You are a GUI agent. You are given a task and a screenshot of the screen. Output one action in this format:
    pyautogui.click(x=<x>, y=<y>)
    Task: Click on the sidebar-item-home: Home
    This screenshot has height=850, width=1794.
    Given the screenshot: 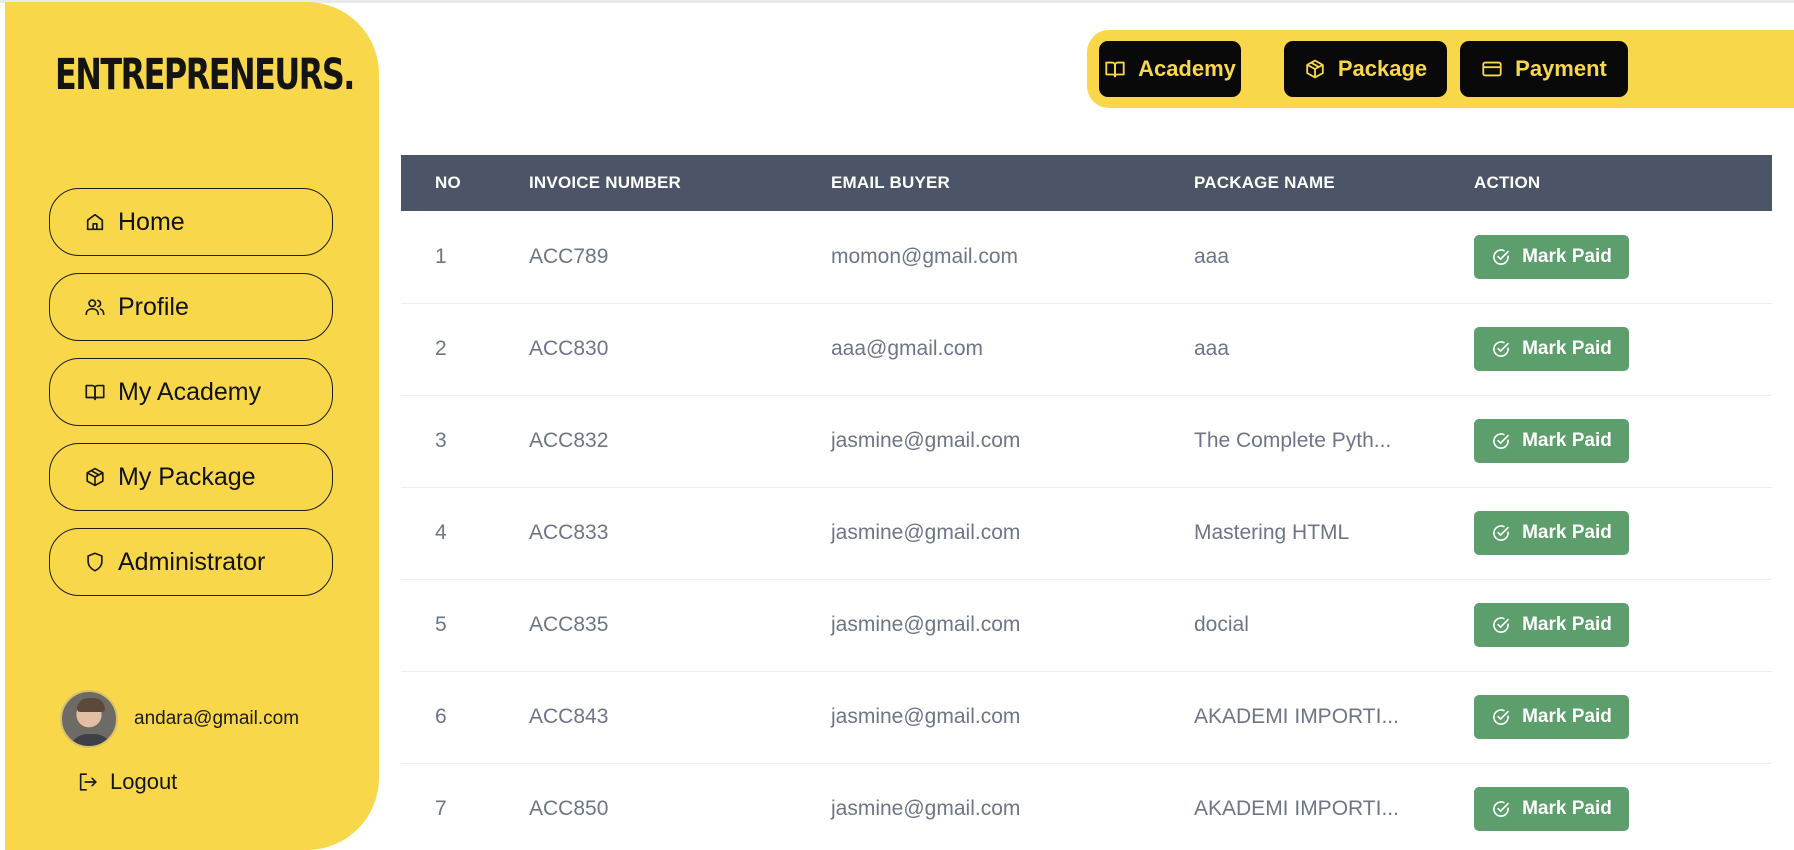 What is the action you would take?
    pyautogui.click(x=191, y=222)
    